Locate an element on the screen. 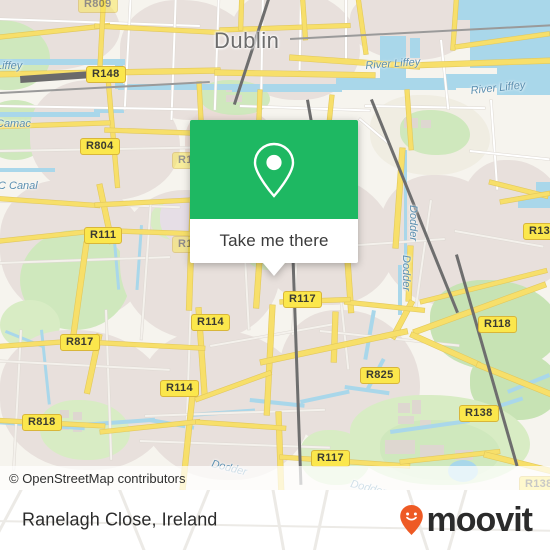 The height and width of the screenshot is (550, 550). moovit-brand: moovit is located at coordinates (466, 520).